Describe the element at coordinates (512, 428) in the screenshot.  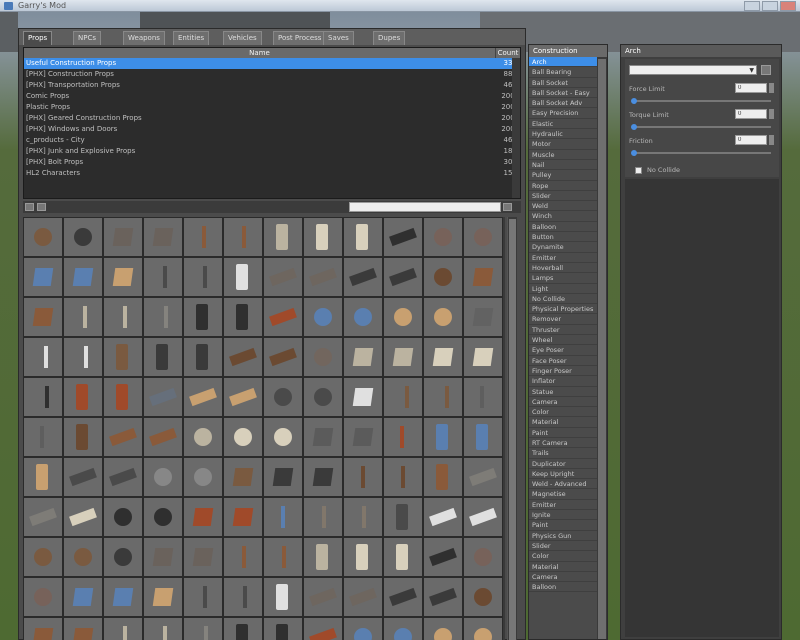
I see `grid-scrollbar` at that location.